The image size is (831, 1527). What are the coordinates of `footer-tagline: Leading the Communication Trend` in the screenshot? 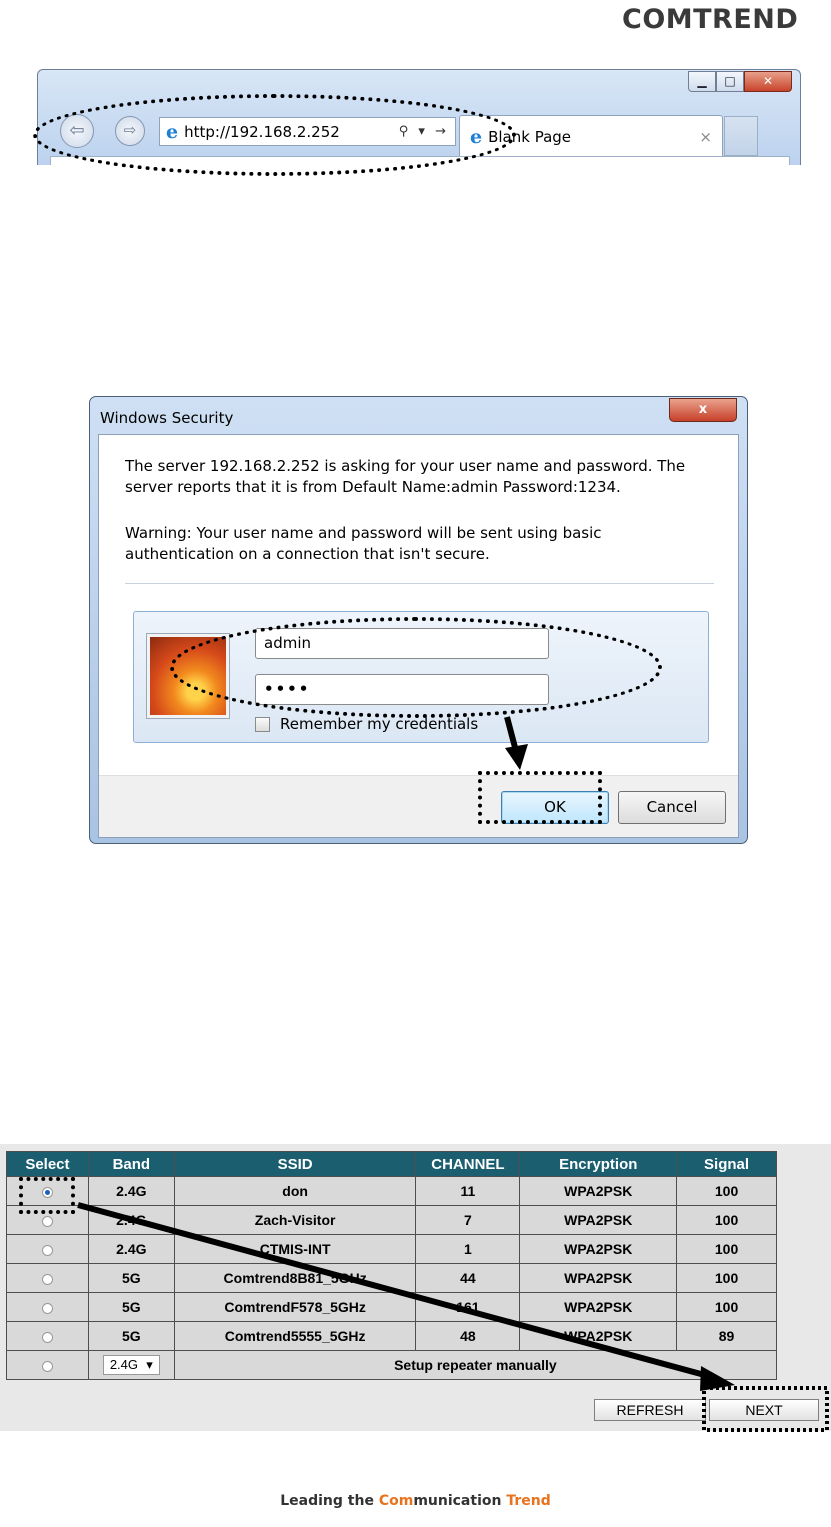 It's located at (415, 1501).